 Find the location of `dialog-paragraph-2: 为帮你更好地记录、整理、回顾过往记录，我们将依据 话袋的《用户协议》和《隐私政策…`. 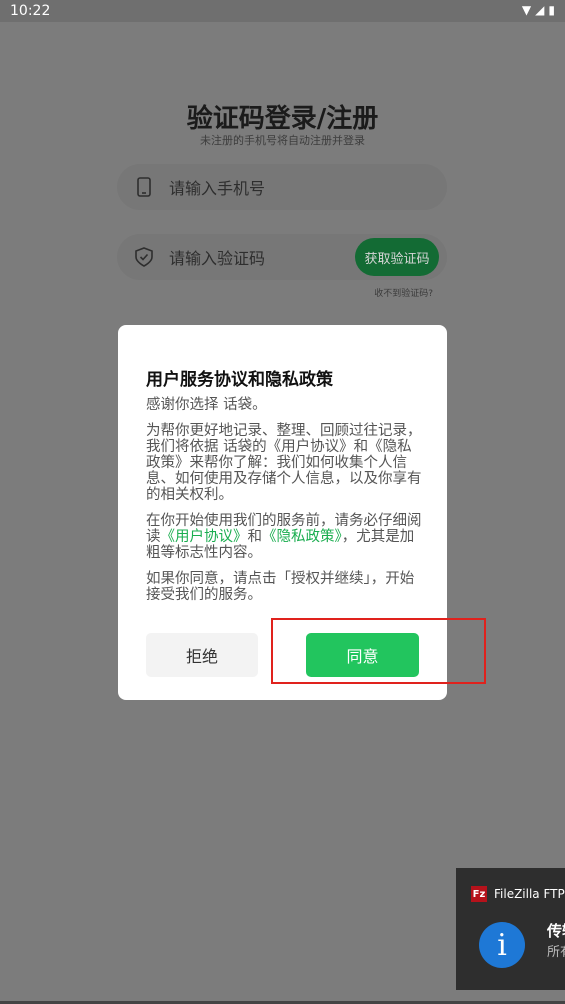

dialog-paragraph-2: 为帮你更好地记录、整理、回顾过往记录，我们将依据 话袋的《用户协议》和《隐私政策… is located at coordinates (284, 463).